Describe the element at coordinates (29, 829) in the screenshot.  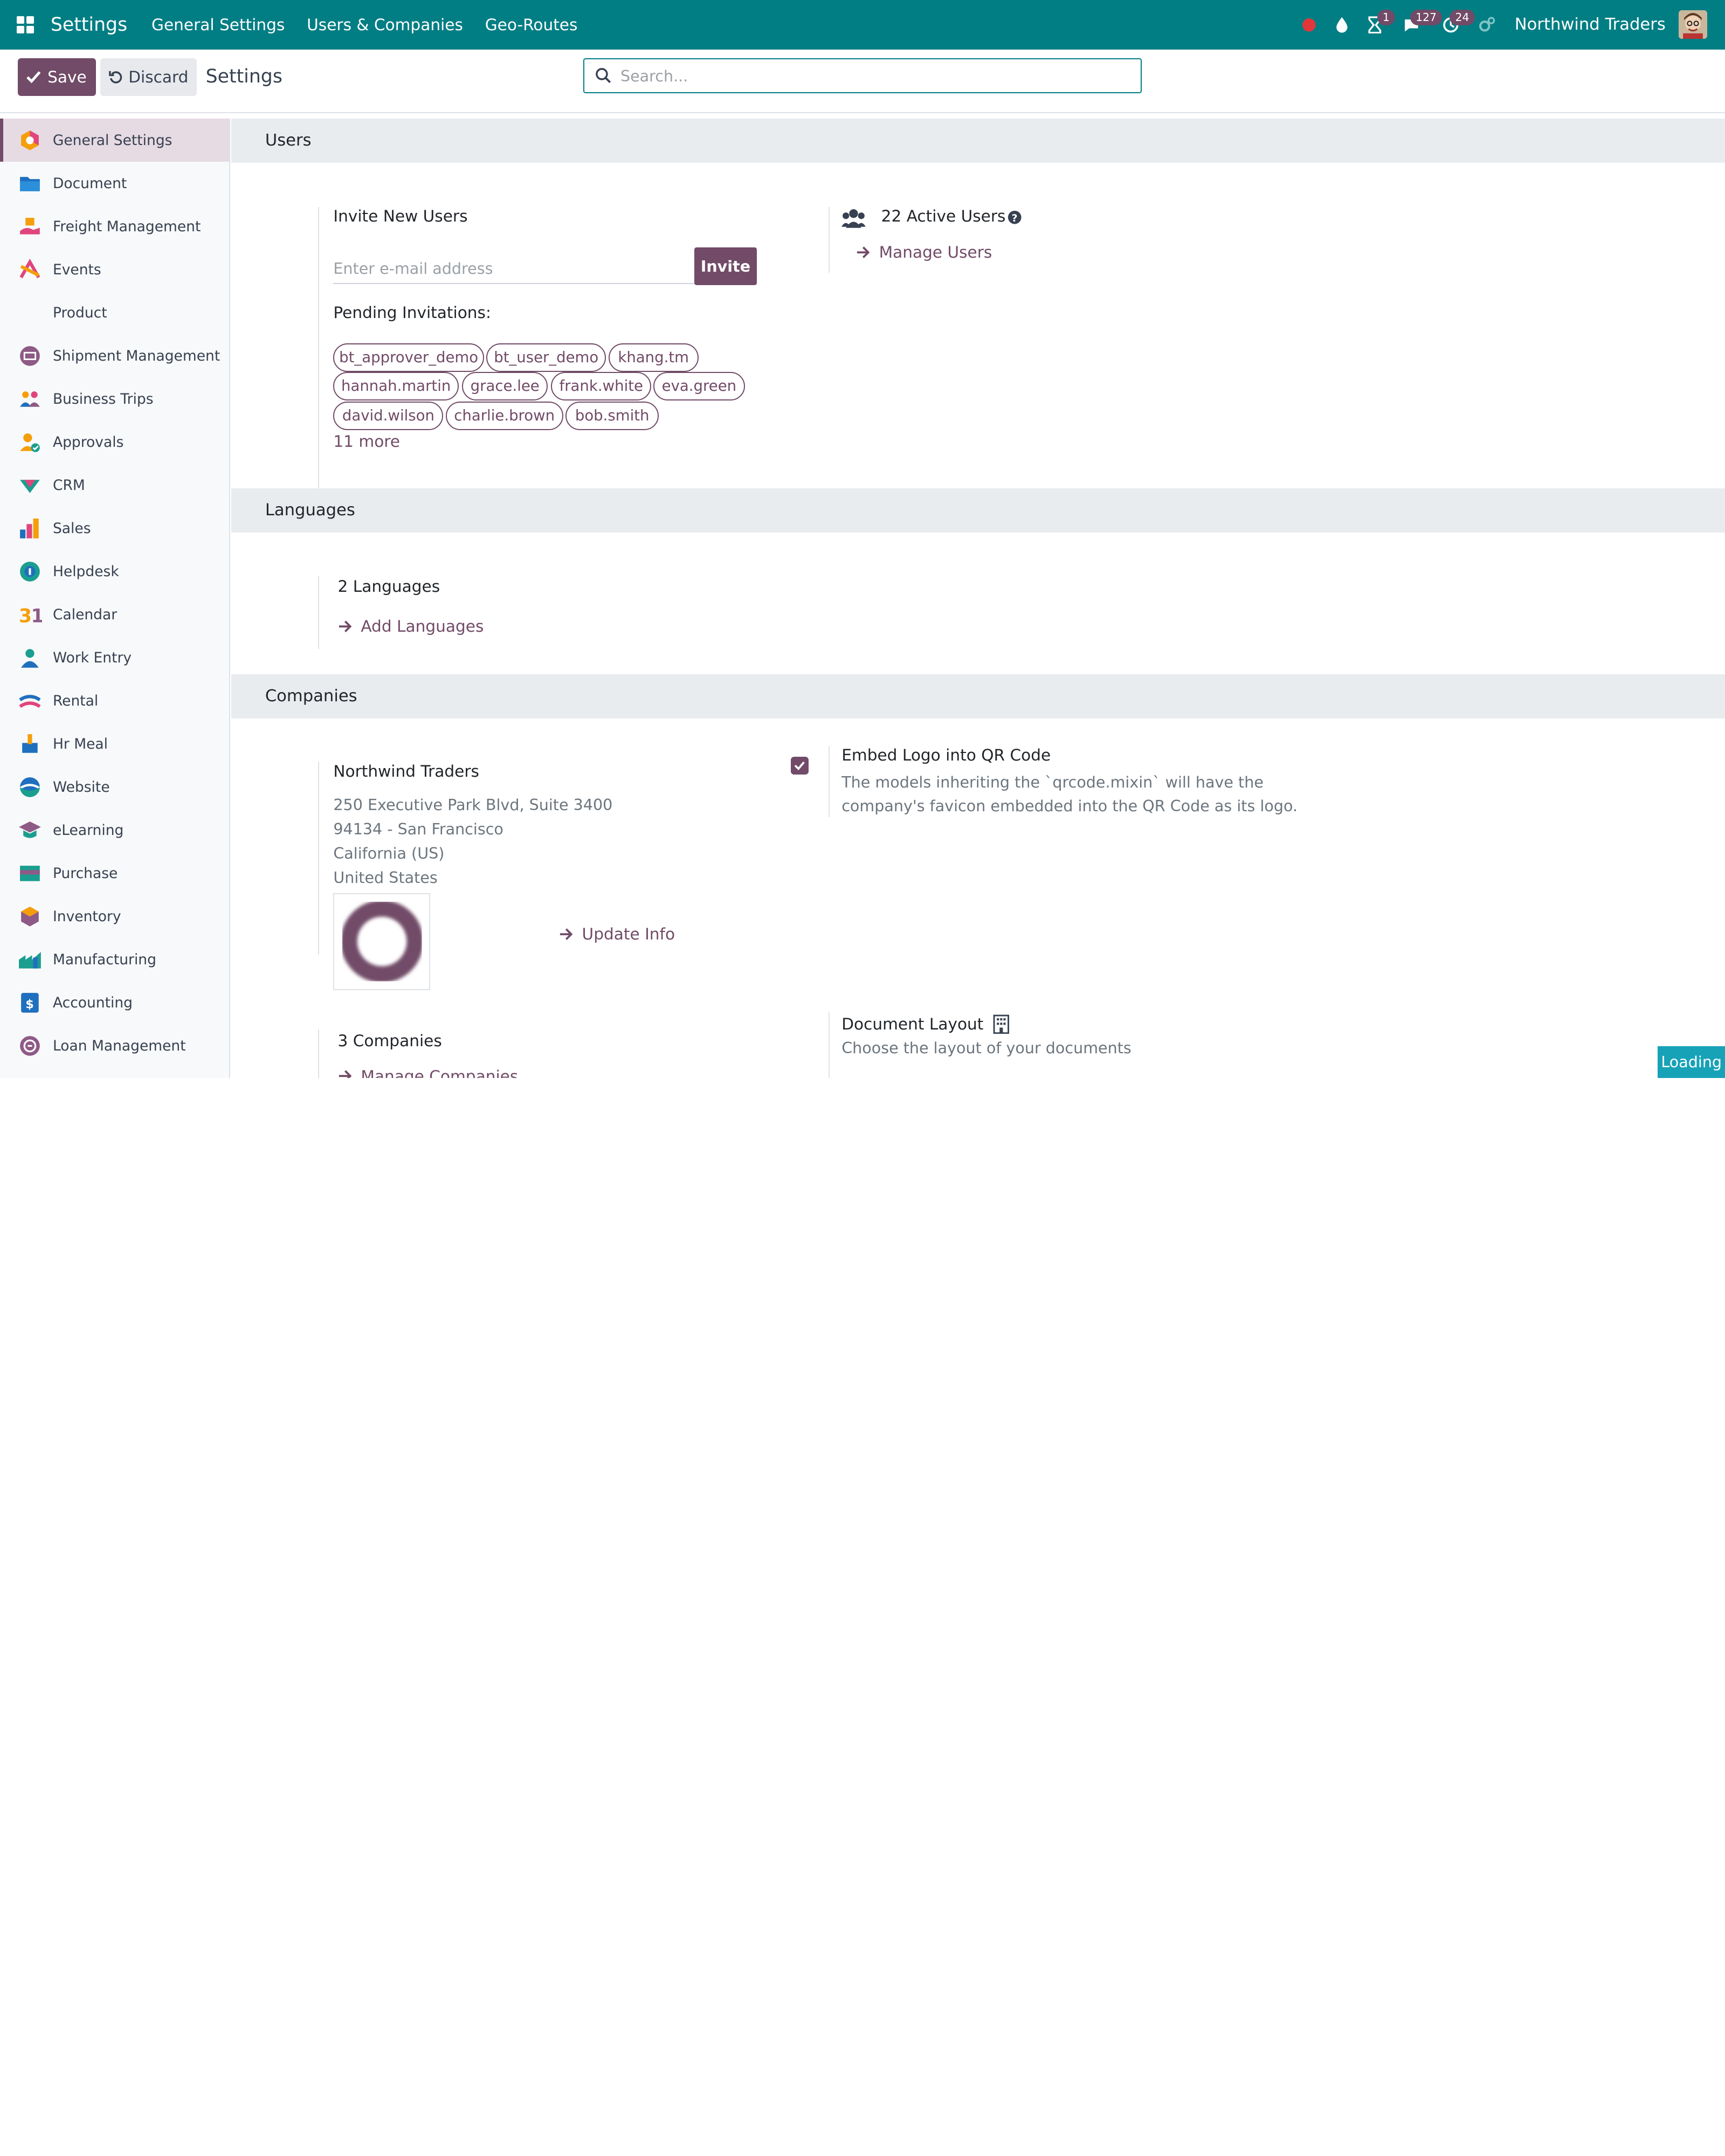
I see `elearning-icon` at that location.